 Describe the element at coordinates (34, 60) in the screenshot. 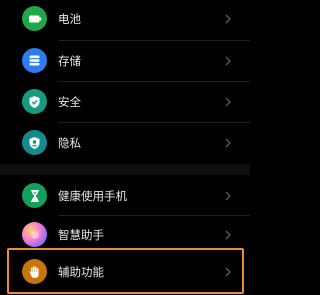

I see `storage-icon` at that location.